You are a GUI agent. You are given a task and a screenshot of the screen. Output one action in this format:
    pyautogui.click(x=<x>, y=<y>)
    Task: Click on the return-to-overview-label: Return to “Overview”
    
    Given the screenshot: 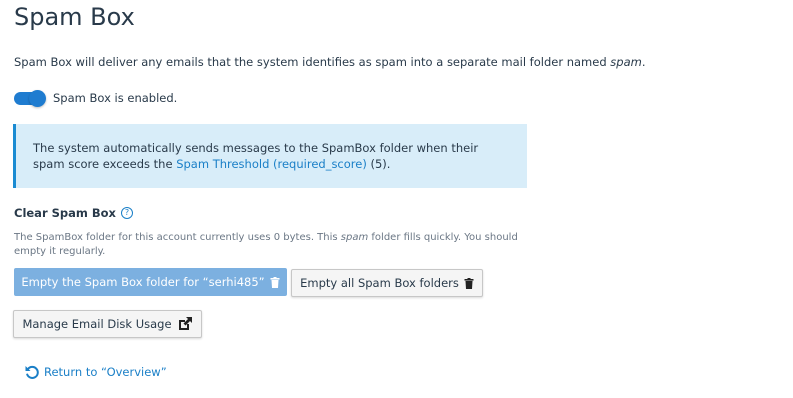 What is the action you would take?
    pyautogui.click(x=105, y=372)
    